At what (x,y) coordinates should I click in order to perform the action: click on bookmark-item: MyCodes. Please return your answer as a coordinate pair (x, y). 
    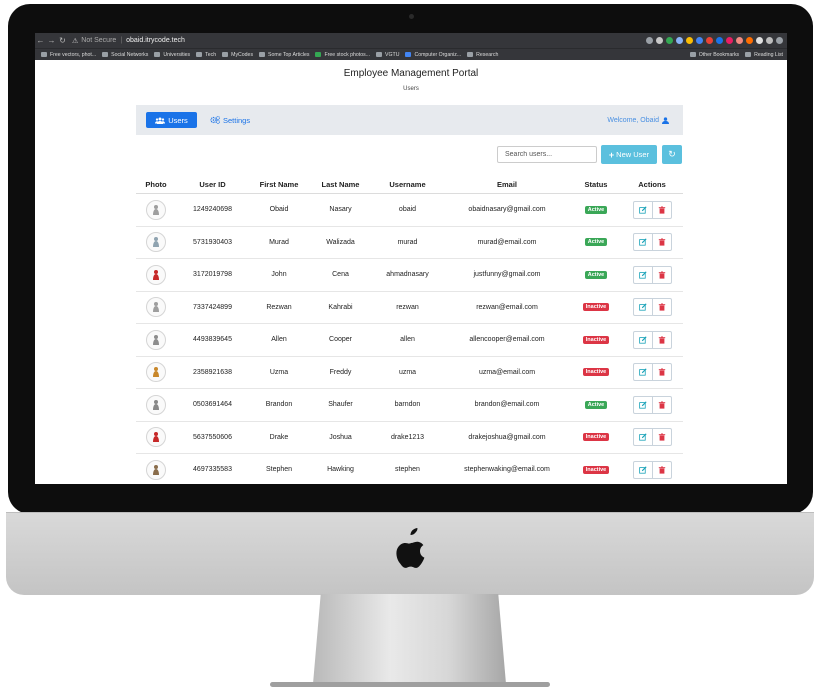
    Looking at the image, I should click on (237, 55).